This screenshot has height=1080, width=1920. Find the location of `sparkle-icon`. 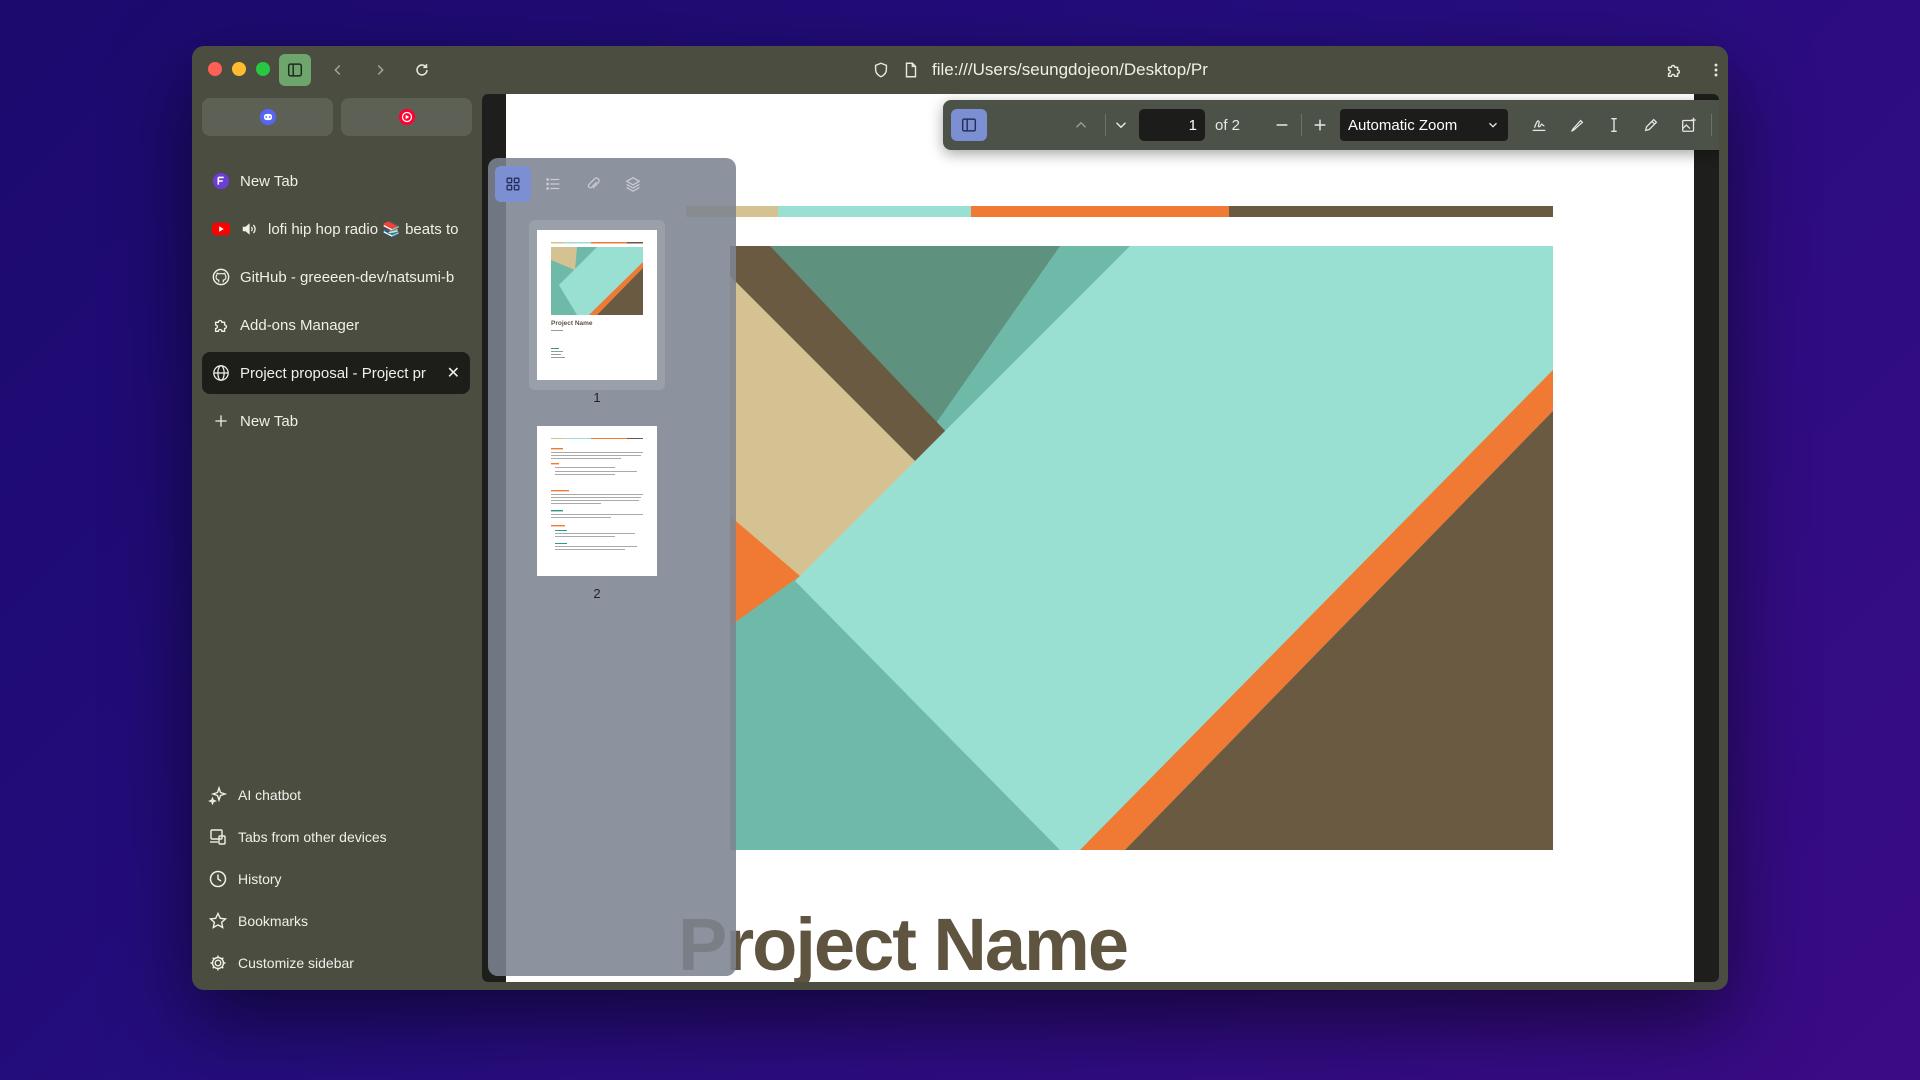

sparkle-icon is located at coordinates (218, 795).